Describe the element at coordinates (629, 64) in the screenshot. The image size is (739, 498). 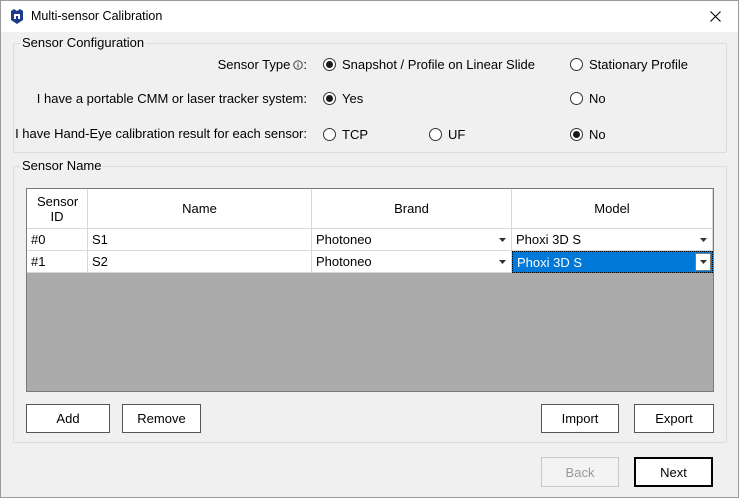
I see `radio-stationary-profile: Stationary Profile` at that location.